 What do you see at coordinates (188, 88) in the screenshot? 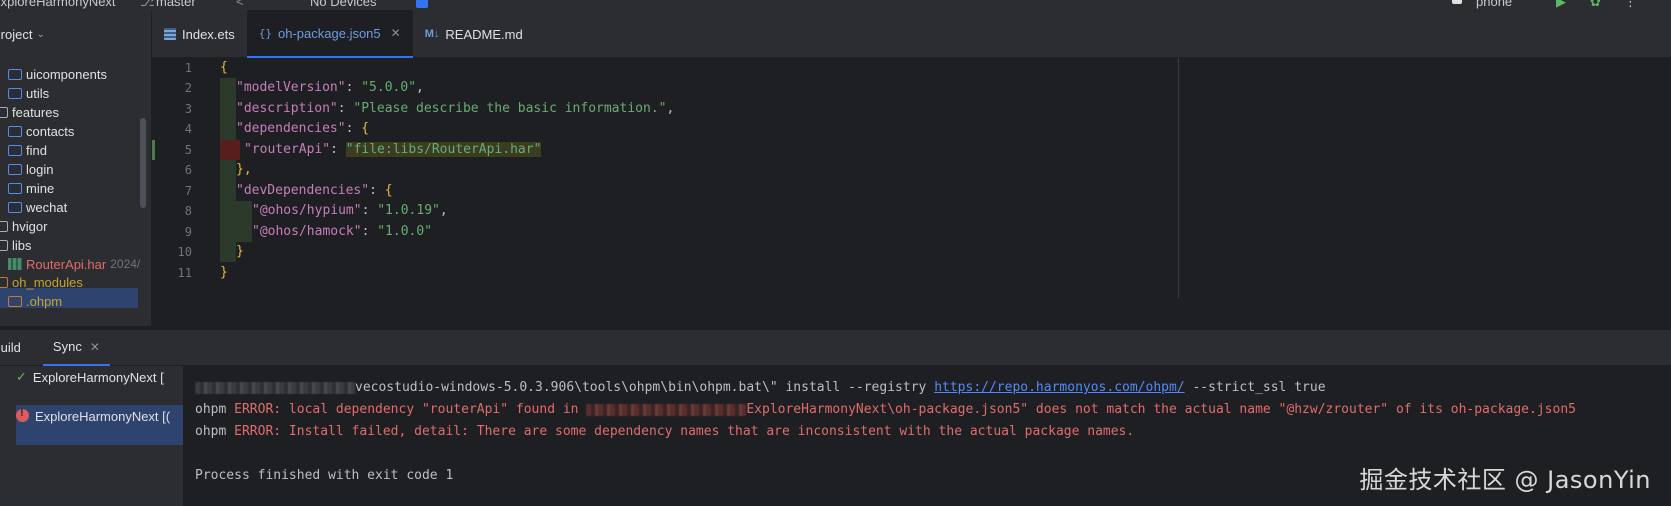
I see `line-number: 2` at bounding box center [188, 88].